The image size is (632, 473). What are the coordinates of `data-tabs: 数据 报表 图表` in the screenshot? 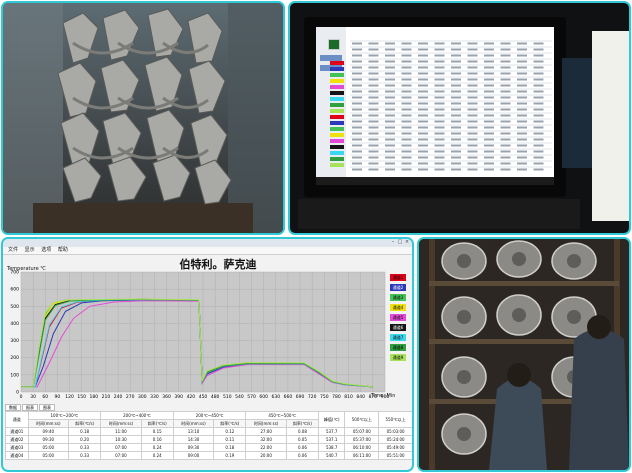 It's located at (30, 407).